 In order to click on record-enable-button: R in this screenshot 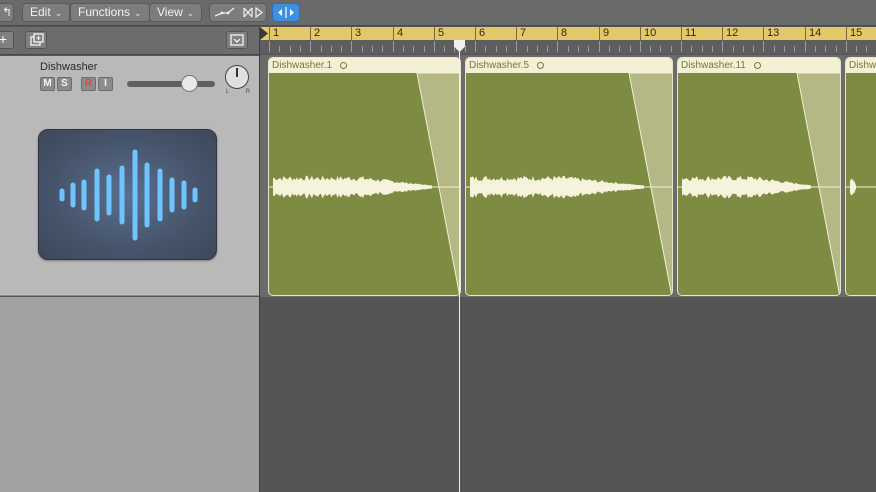, I will do `click(88, 84)`.